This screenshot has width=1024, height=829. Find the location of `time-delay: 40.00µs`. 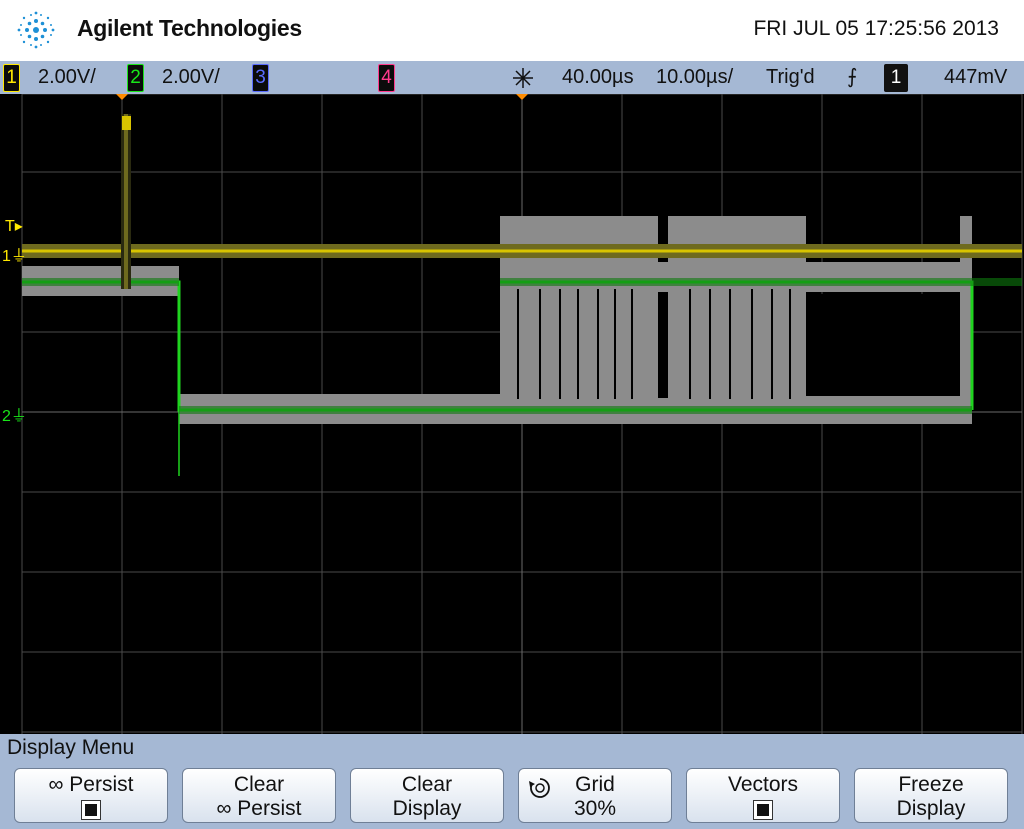

time-delay: 40.00µs is located at coordinates (598, 77).